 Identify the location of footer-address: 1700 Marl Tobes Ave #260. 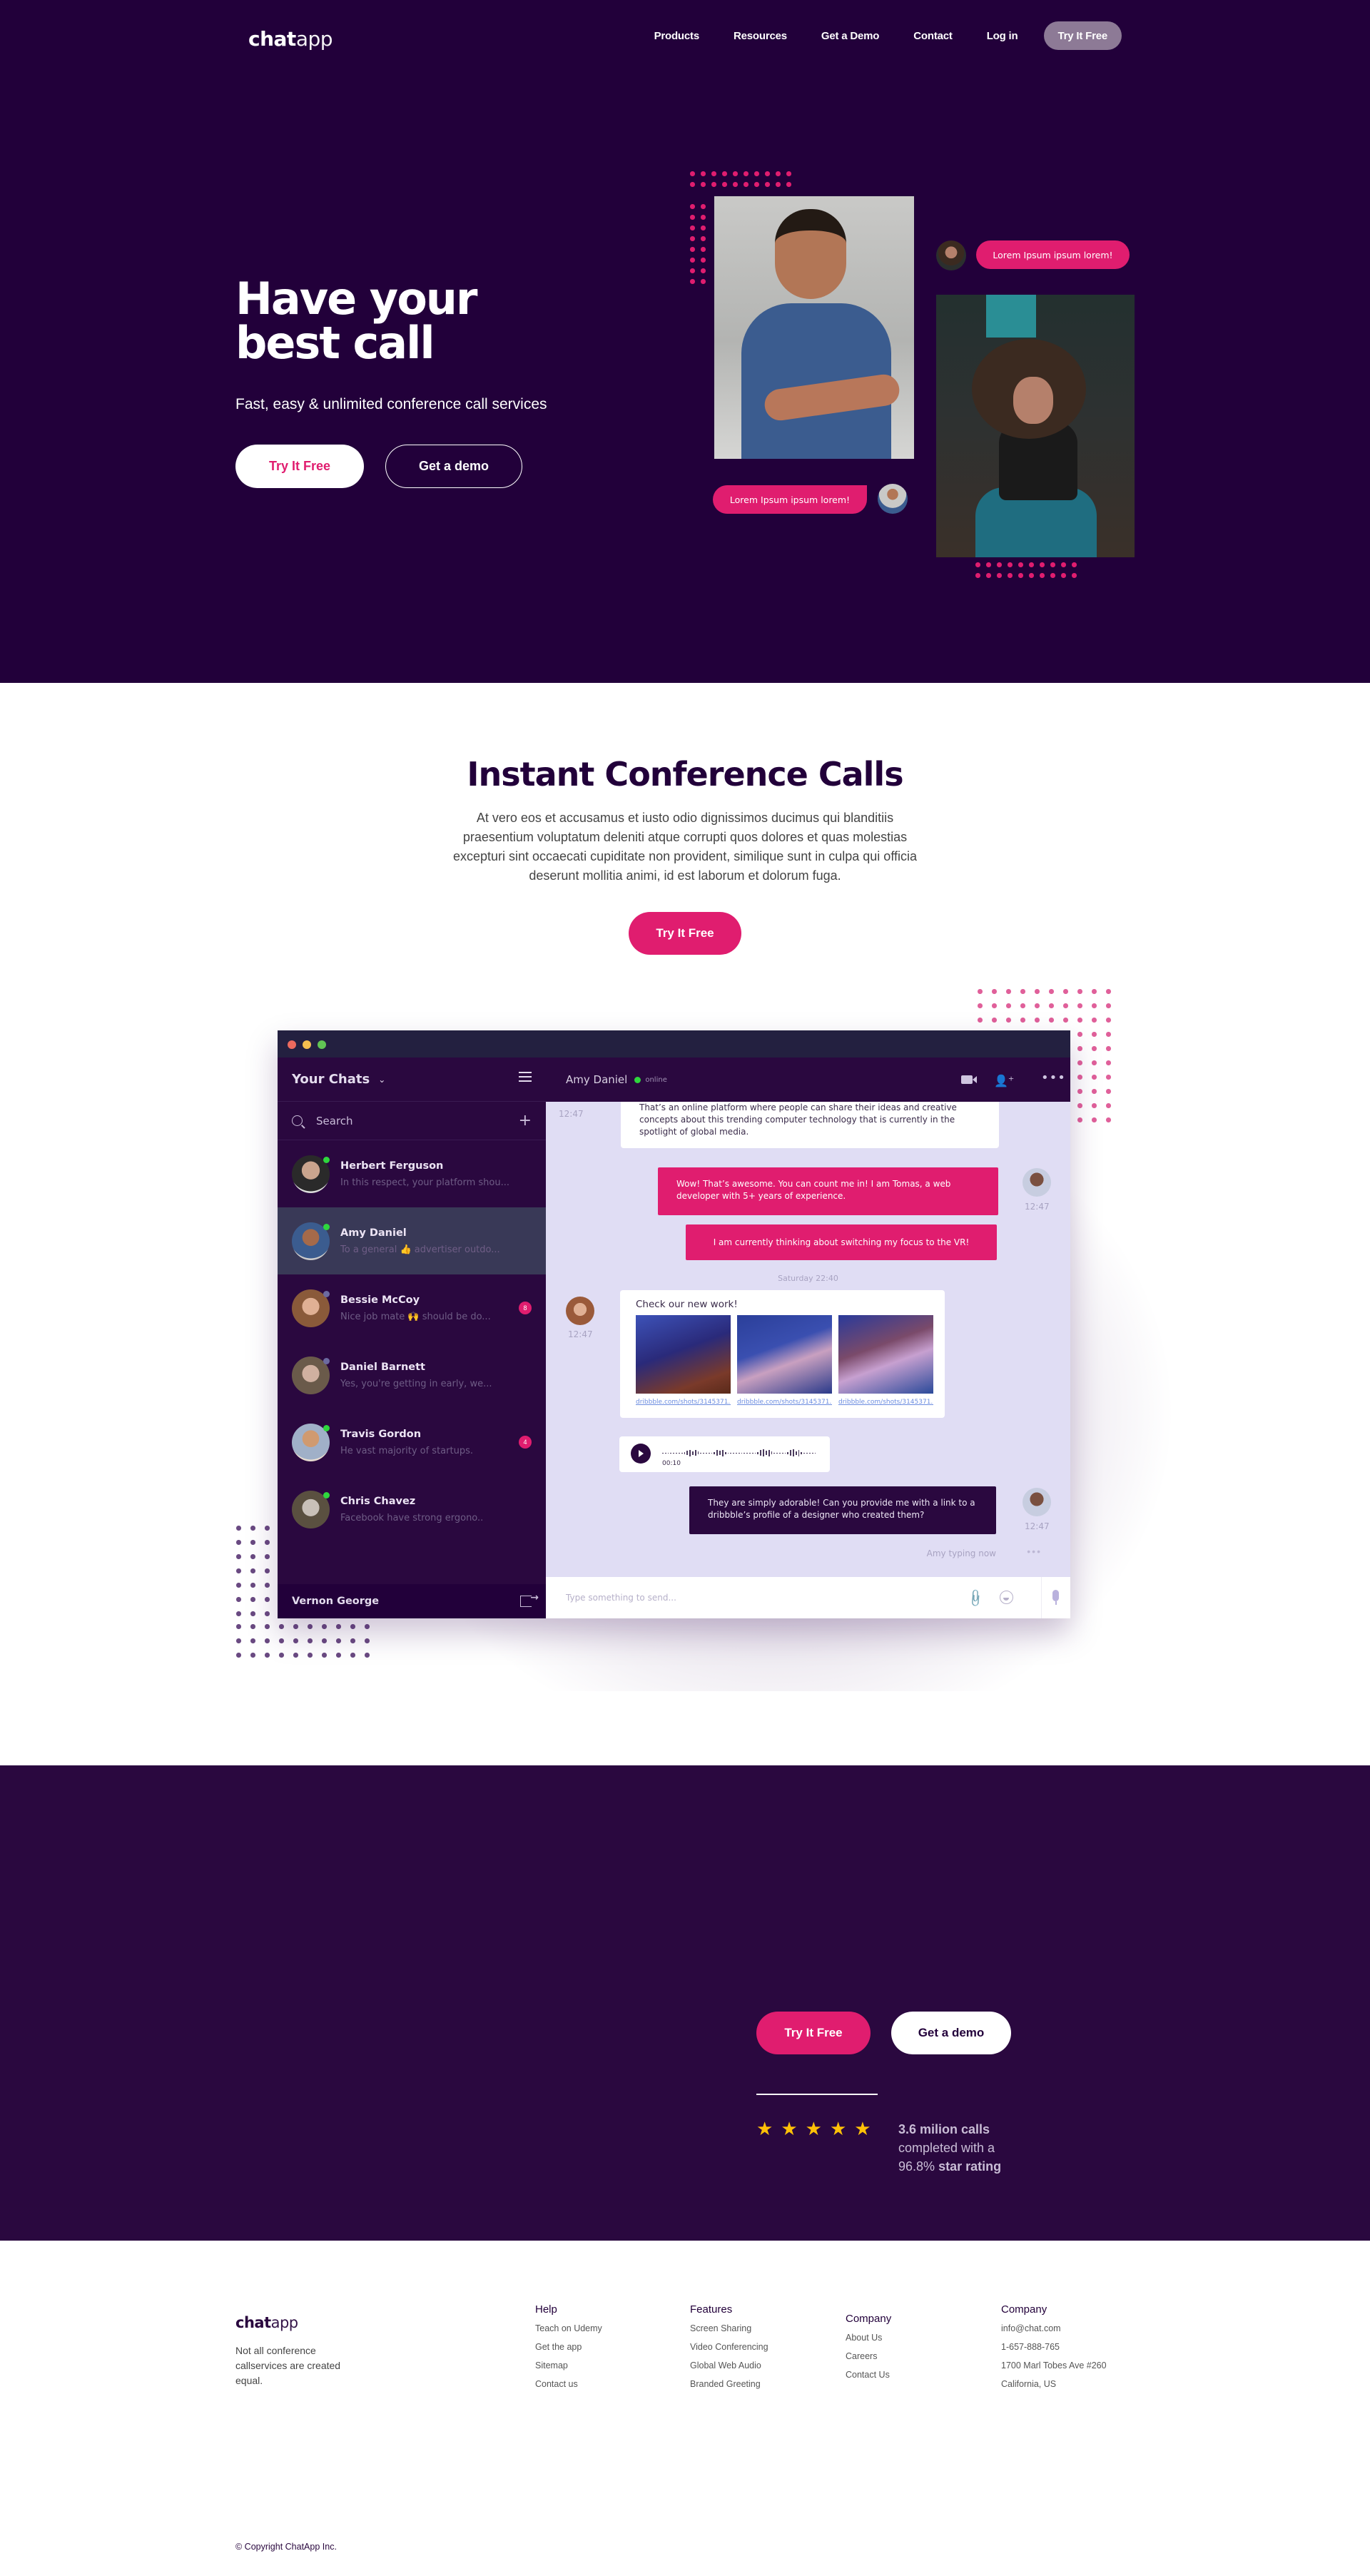
(1054, 2365).